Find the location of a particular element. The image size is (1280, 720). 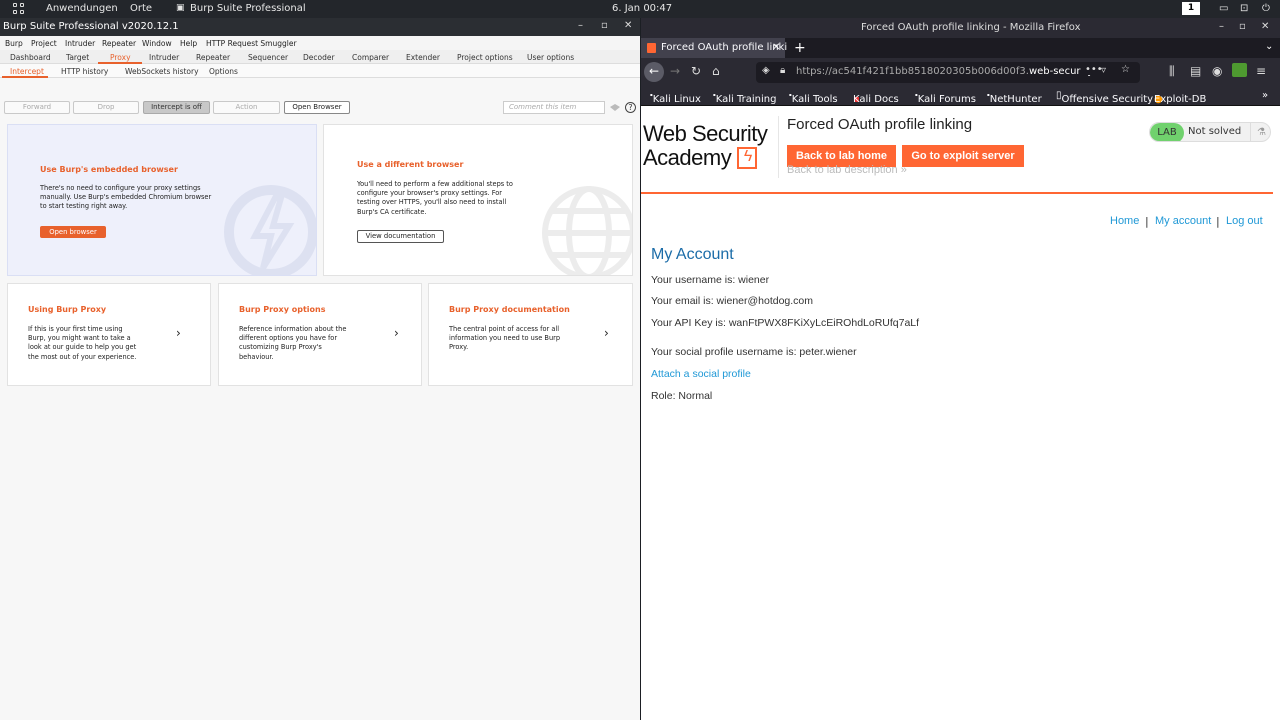

view-documentation-button: View documentation is located at coordinates (400, 236).